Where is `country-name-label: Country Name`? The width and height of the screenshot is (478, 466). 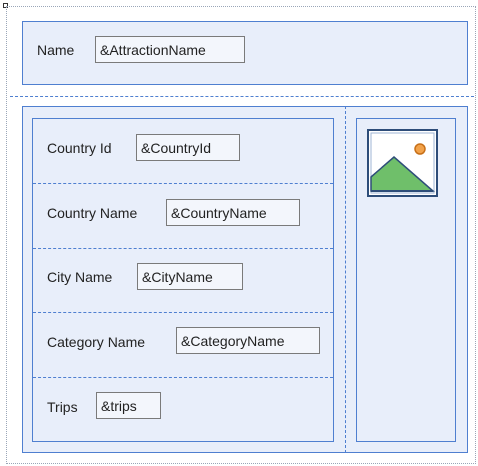
country-name-label: Country Name is located at coordinates (92, 213).